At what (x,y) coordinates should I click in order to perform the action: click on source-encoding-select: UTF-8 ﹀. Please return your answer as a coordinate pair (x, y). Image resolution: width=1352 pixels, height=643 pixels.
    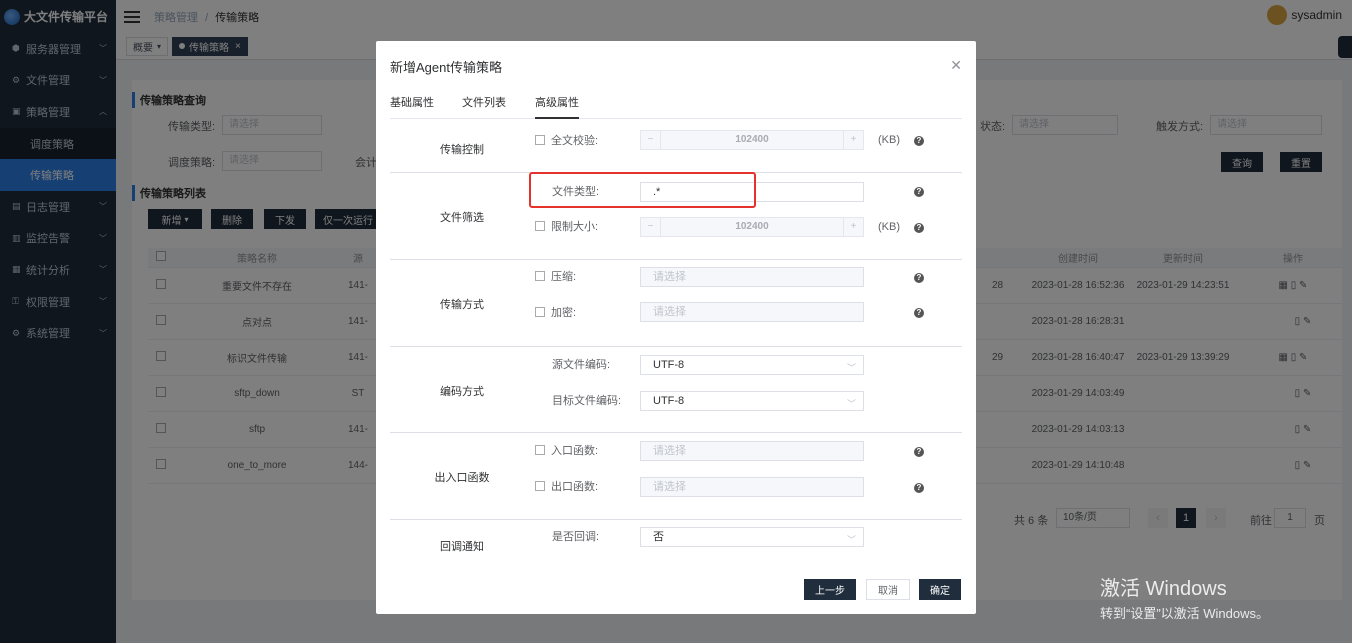
    Looking at the image, I should click on (752, 365).